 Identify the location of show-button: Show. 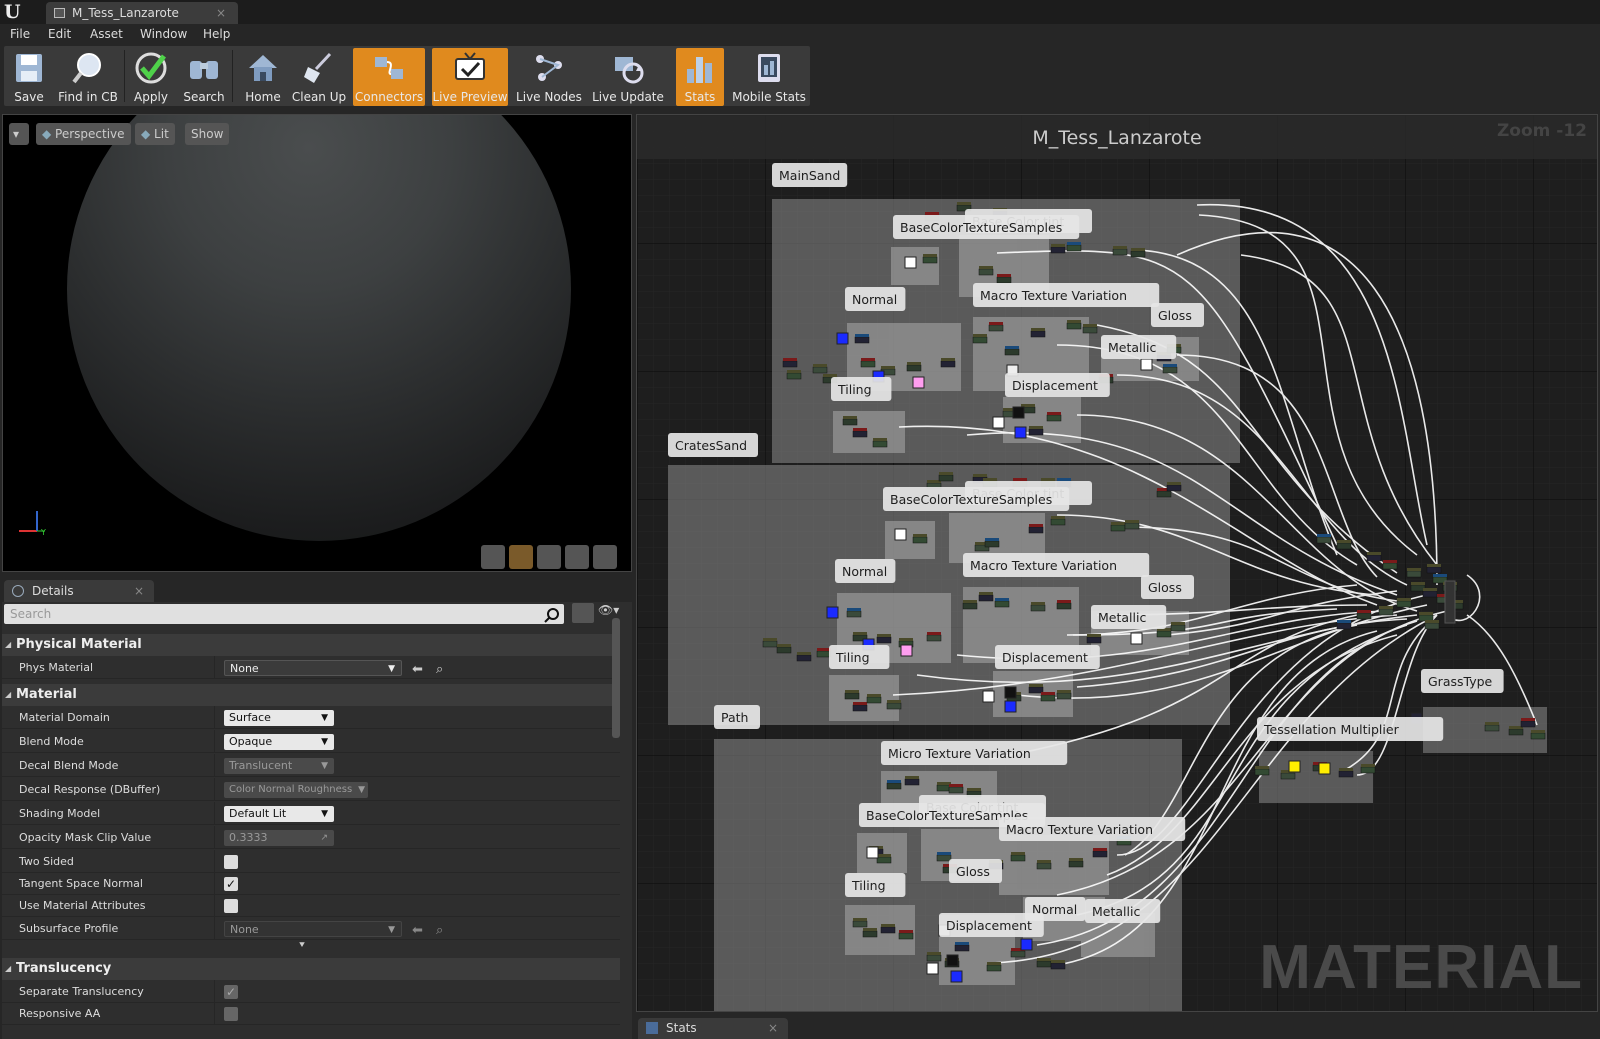
(207, 134).